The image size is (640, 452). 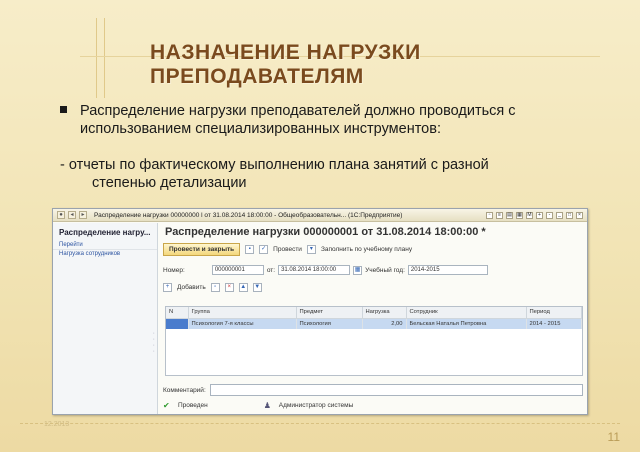 What do you see at coordinates (466, 323) in the screenshot?
I see `cell-employee: Бельская Наталья Петровна` at bounding box center [466, 323].